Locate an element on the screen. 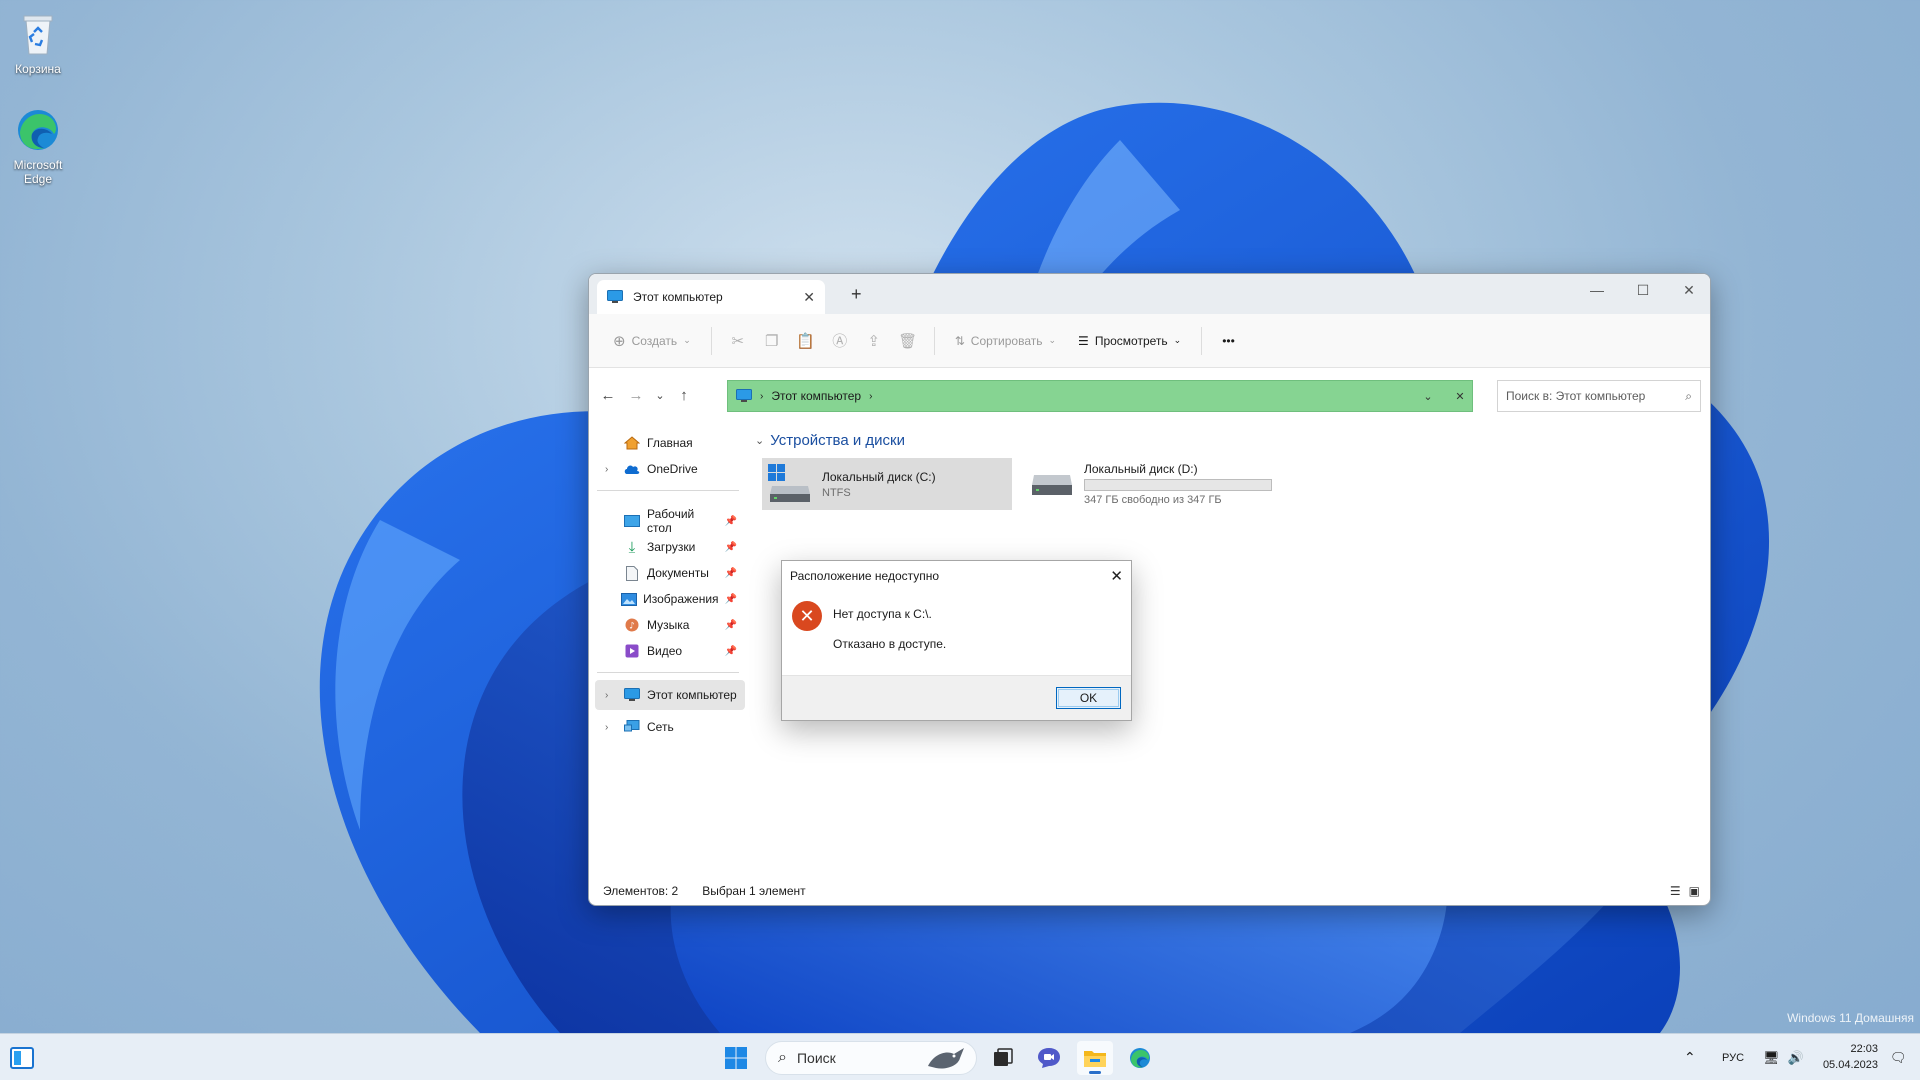 The width and height of the screenshot is (1920, 1080). edge-icon is located at coordinates (38, 130).